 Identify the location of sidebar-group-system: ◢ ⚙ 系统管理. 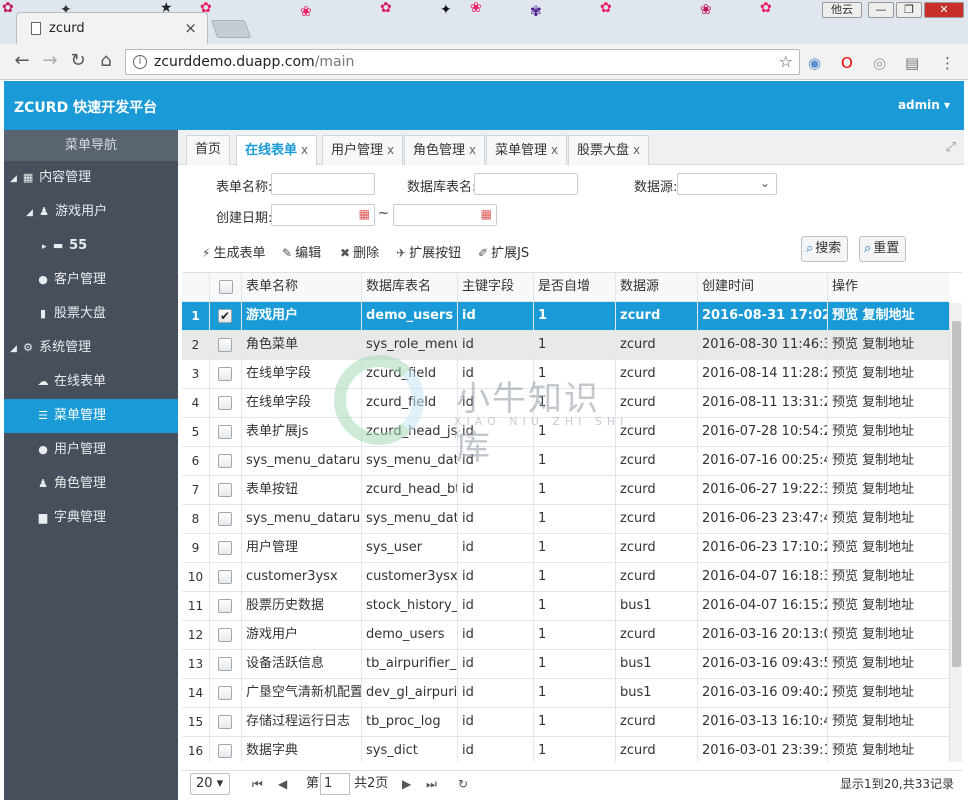
(91, 348).